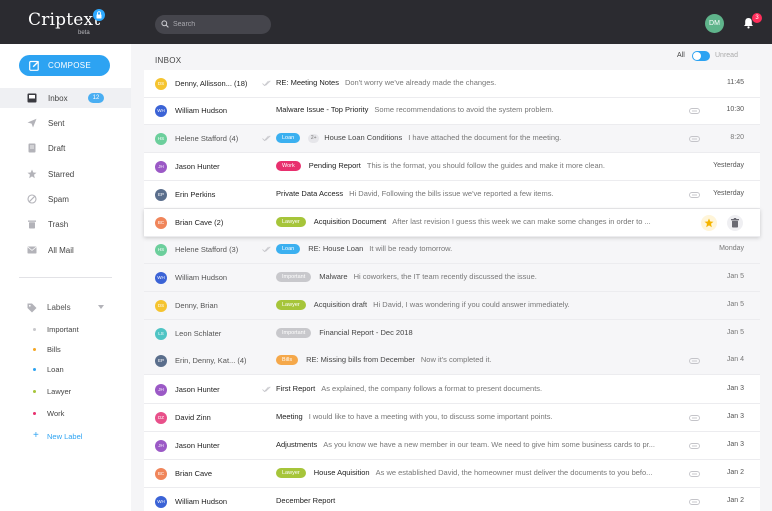 This screenshot has height=511, width=772. Describe the element at coordinates (168, 60) in the screenshot. I see `page-title: INBOX` at that location.